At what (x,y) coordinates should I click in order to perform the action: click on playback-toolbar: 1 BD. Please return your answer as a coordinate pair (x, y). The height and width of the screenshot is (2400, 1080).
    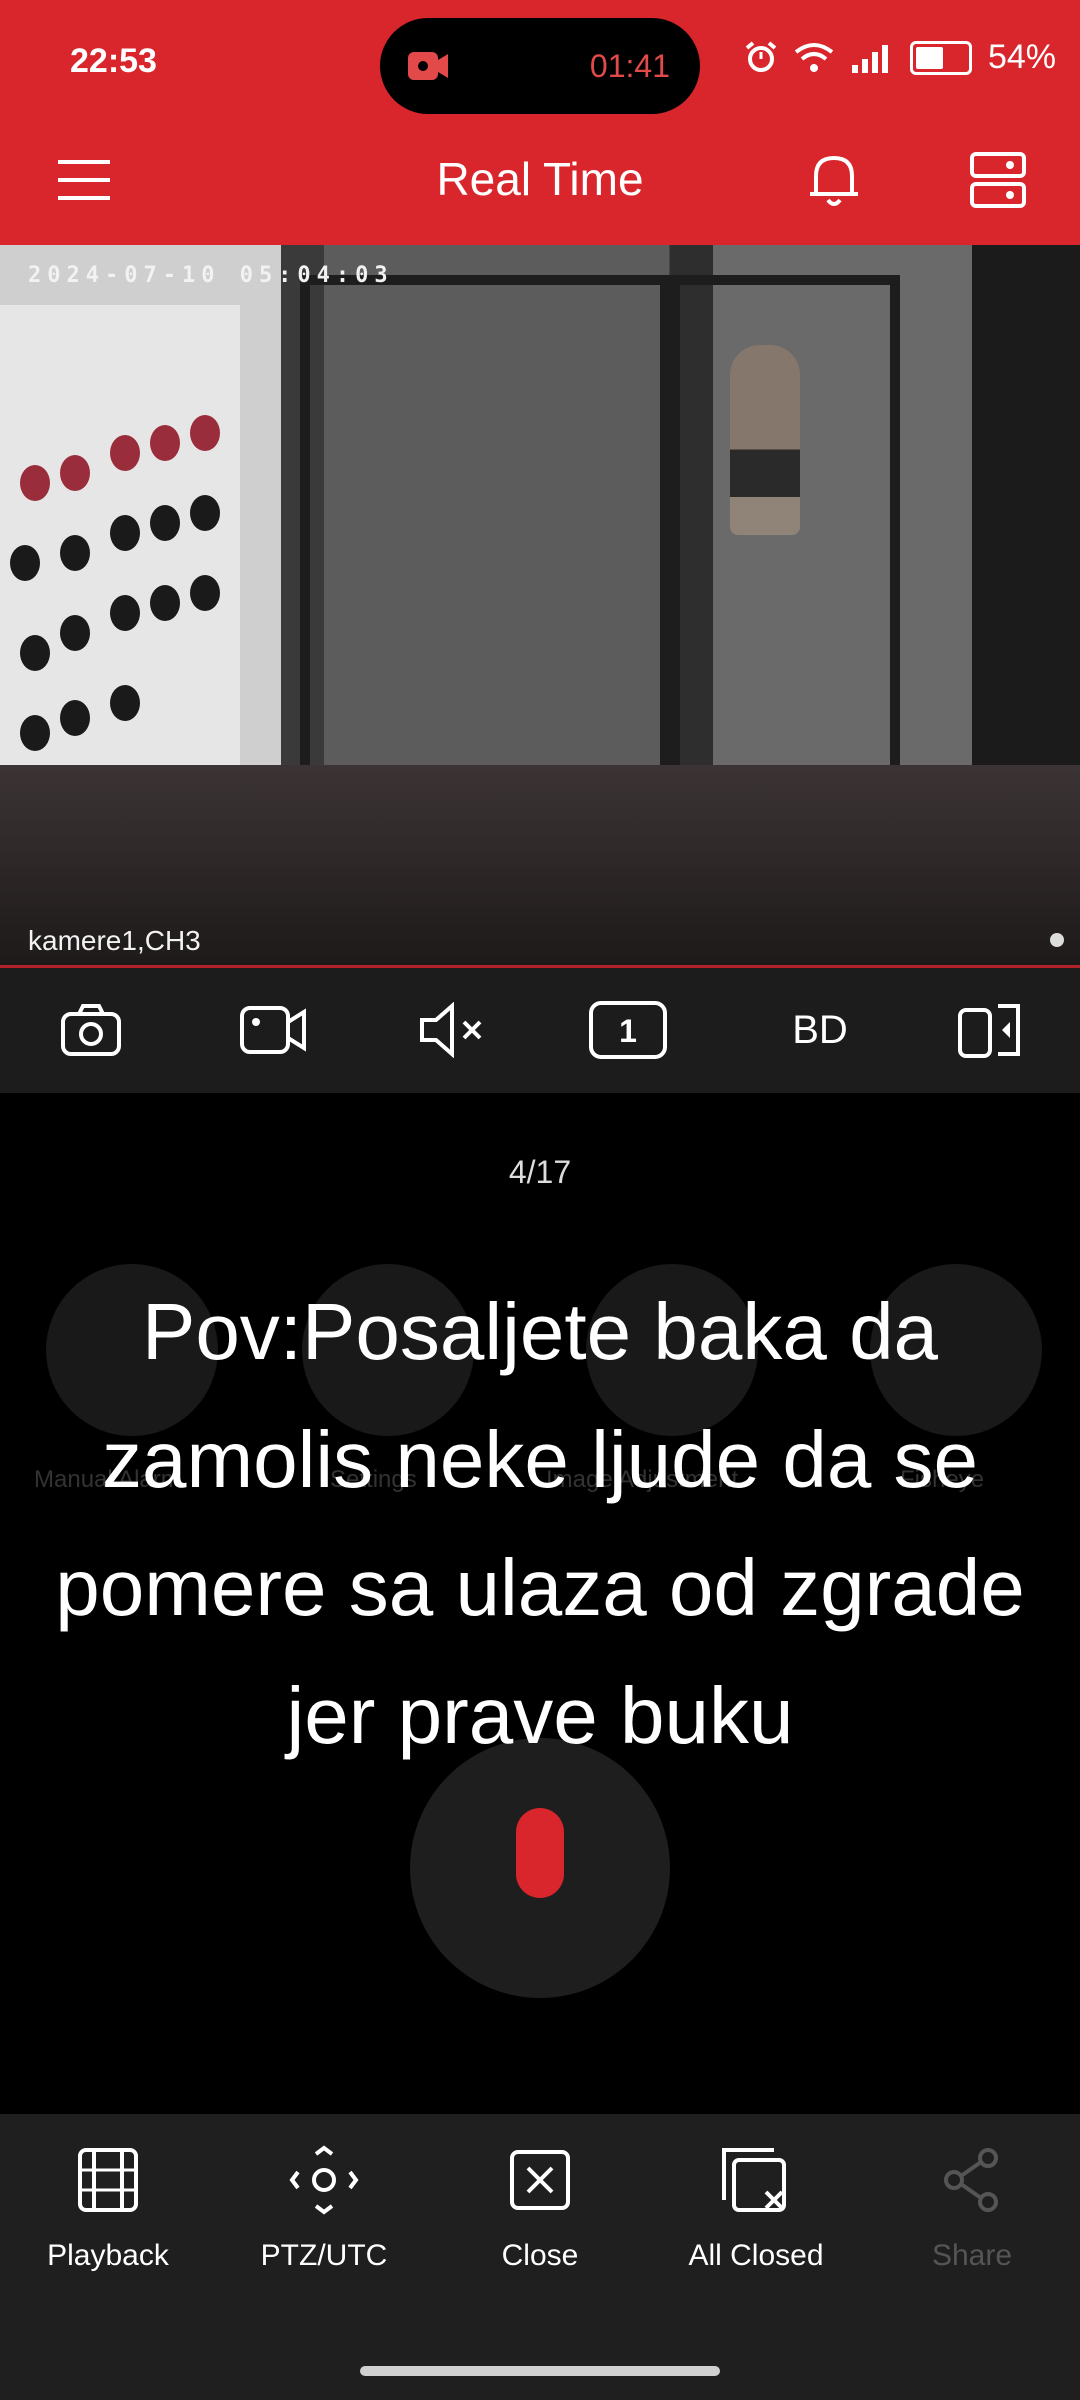
    Looking at the image, I should click on (540, 1030).